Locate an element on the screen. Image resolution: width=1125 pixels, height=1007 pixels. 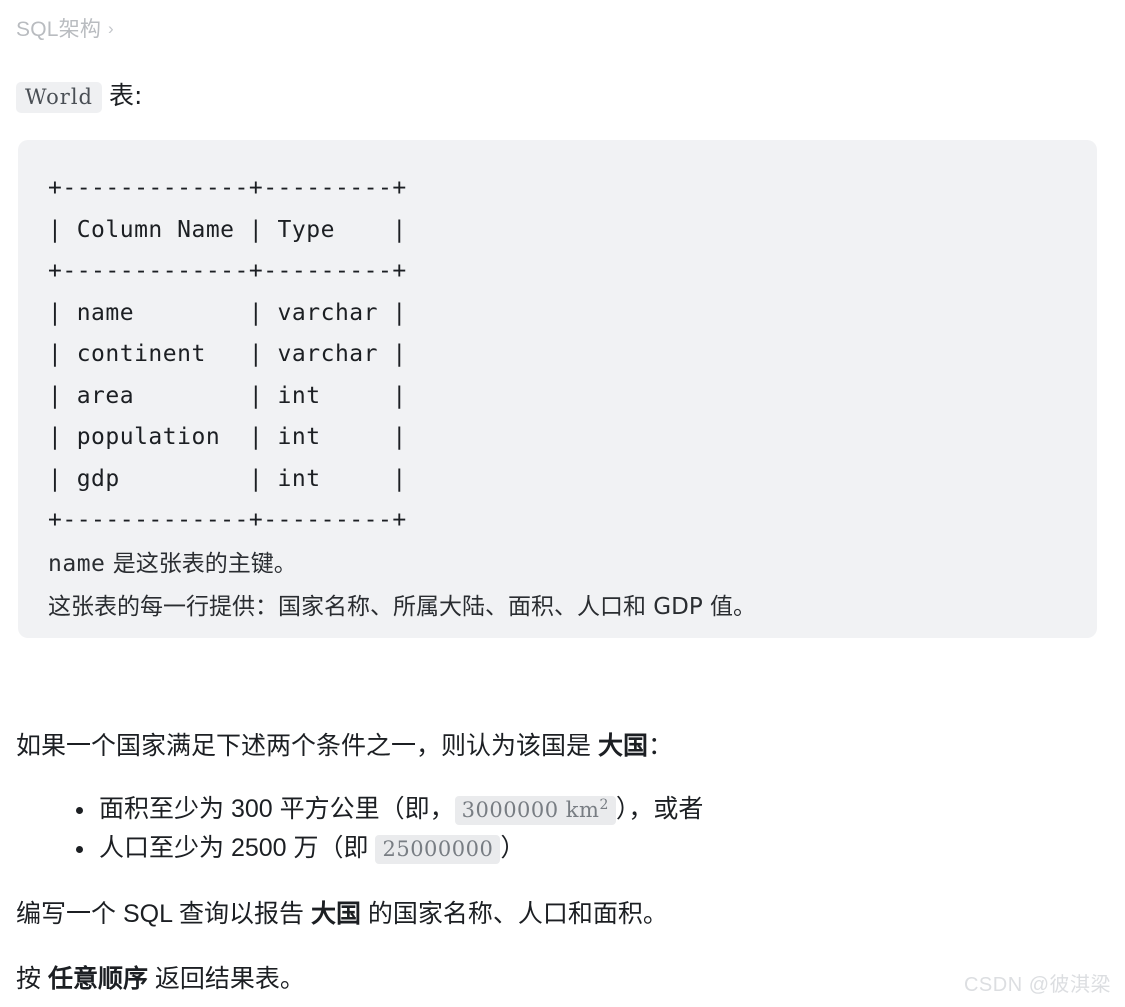
primary-key-note-text: 是这张表的主键。 is located at coordinates (204, 563).